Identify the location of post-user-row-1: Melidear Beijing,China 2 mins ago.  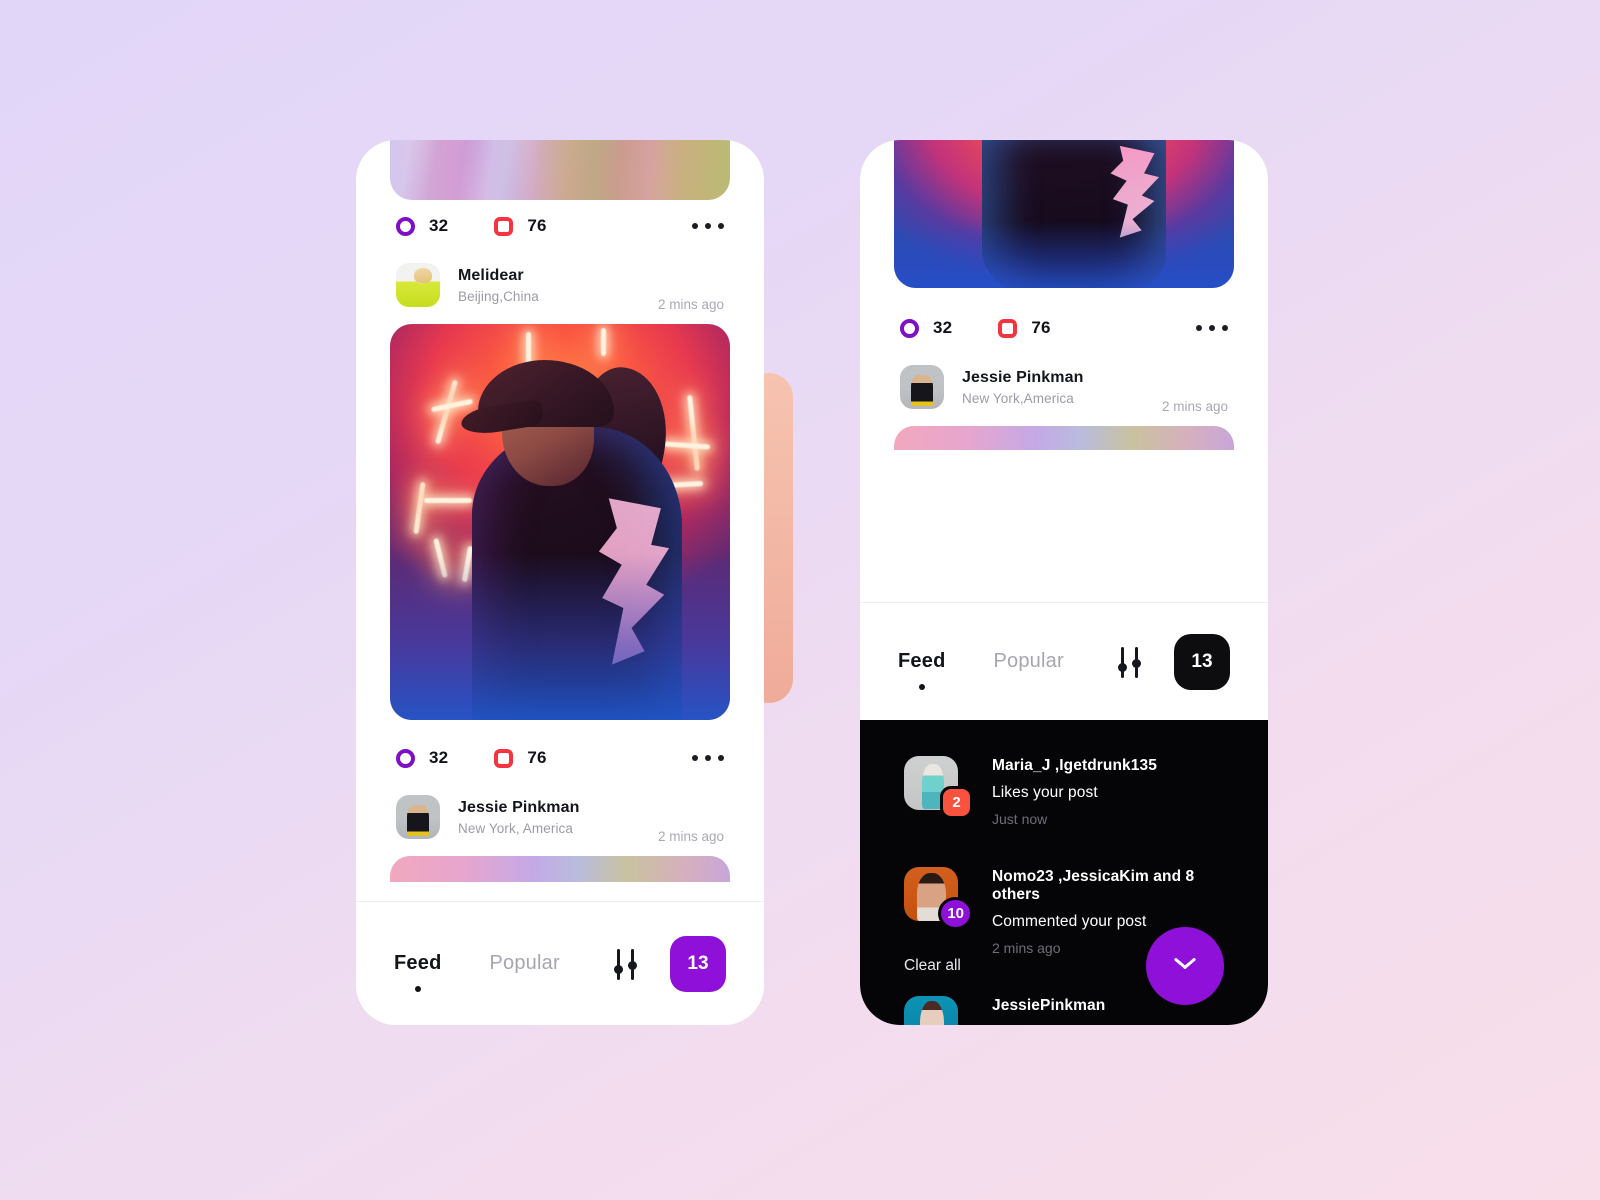
(560, 285).